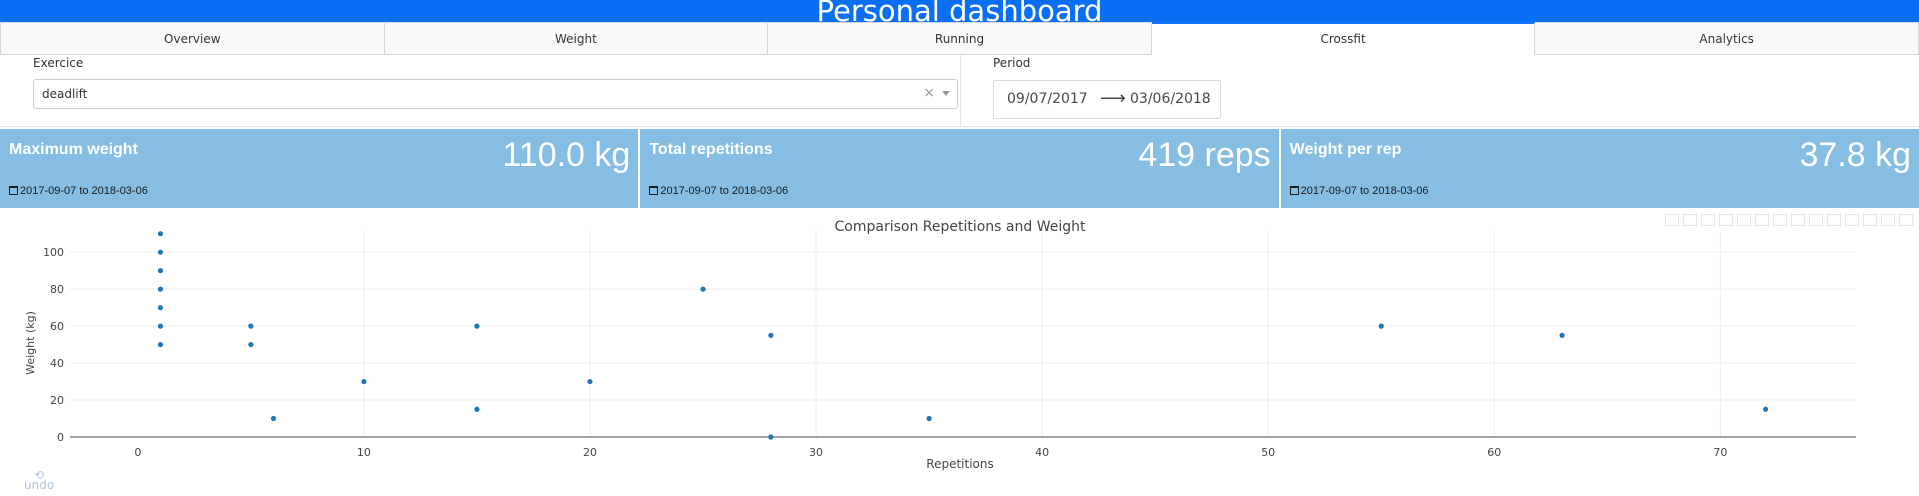 The width and height of the screenshot is (1919, 496). Describe the element at coordinates (1852, 220) in the screenshot. I see `spike-icon` at that location.